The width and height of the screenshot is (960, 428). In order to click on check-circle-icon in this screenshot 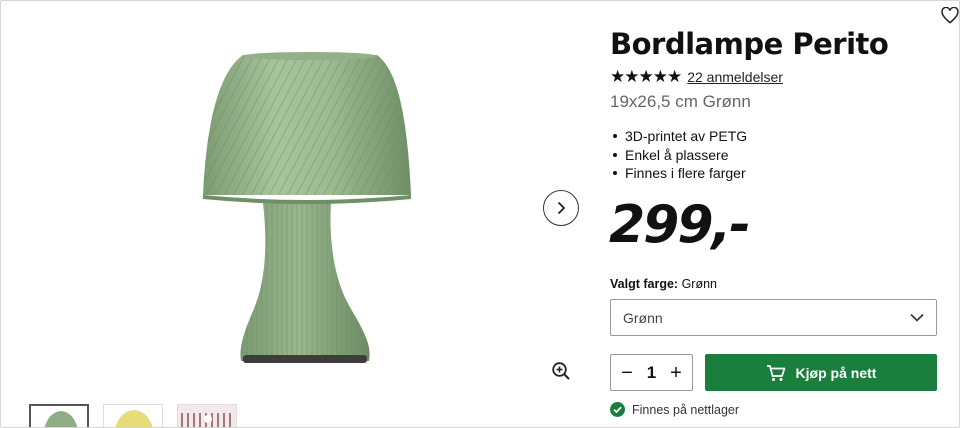, I will do `click(617, 409)`.